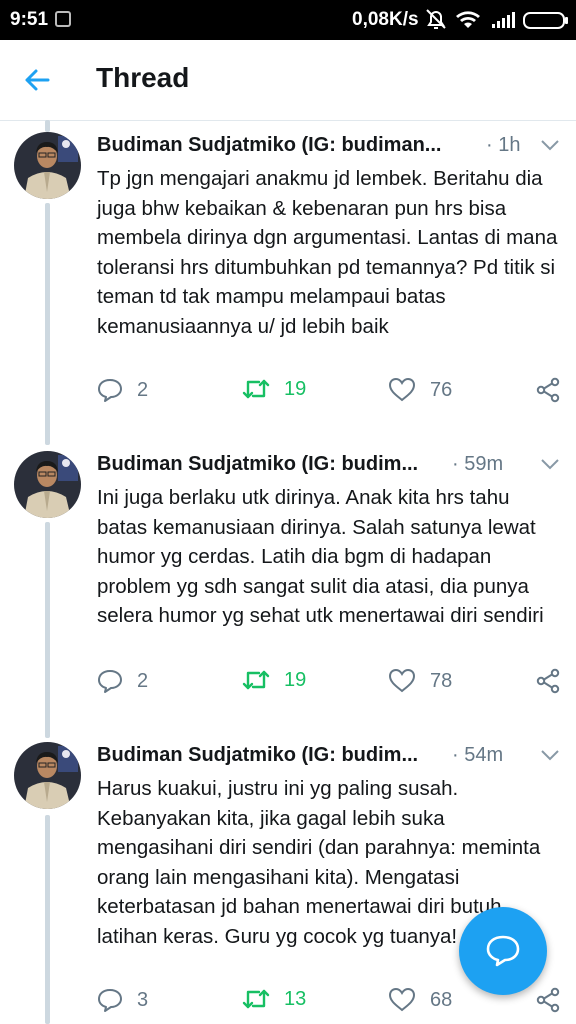 The height and width of the screenshot is (1024, 576). What do you see at coordinates (436, 19) in the screenshot?
I see `mute-icon` at bounding box center [436, 19].